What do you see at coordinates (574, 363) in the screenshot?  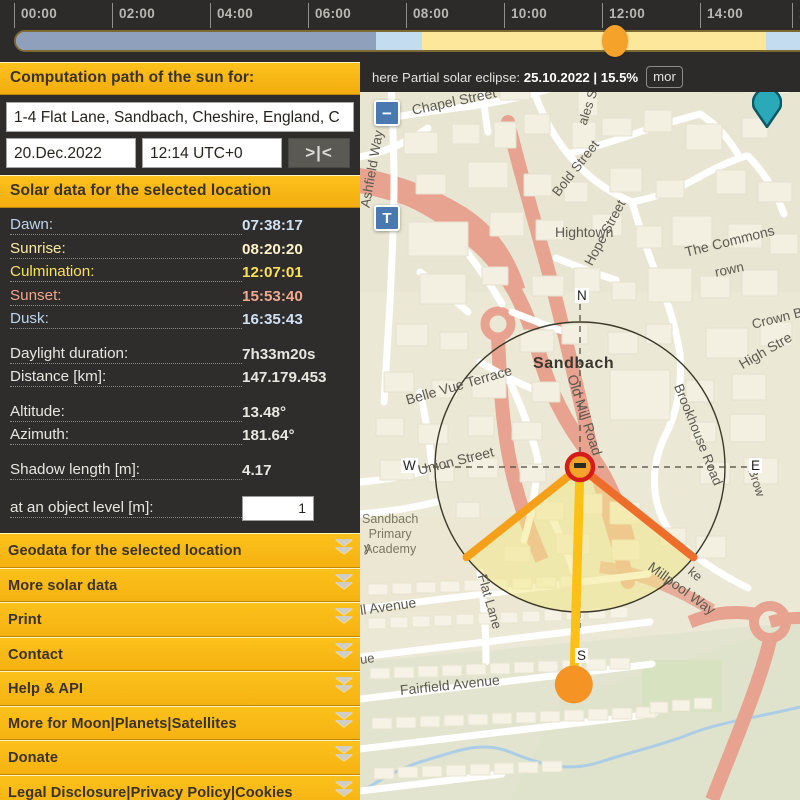 I see `city-label: Sandbach` at bounding box center [574, 363].